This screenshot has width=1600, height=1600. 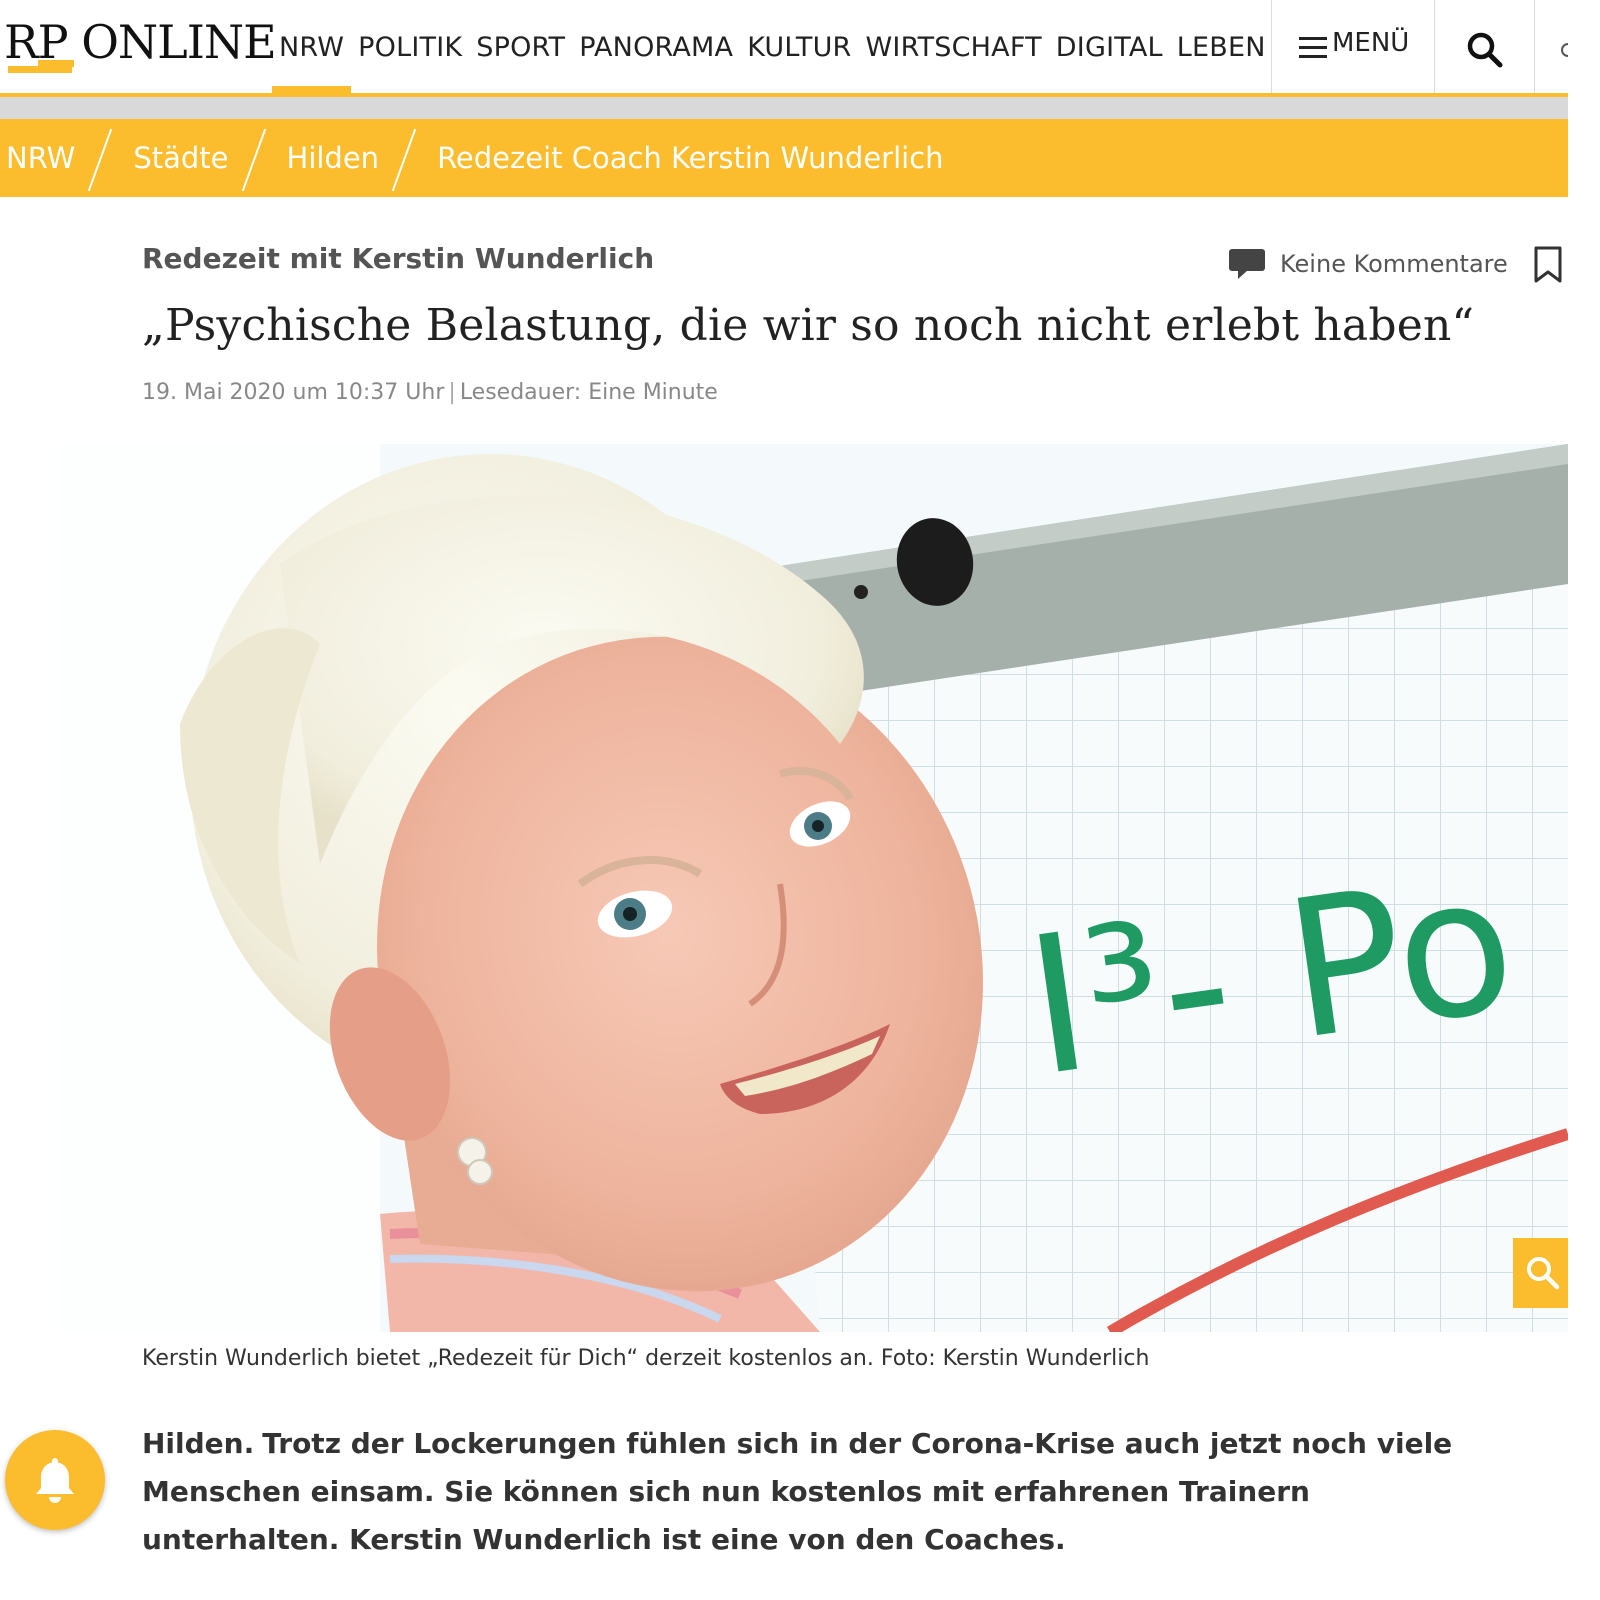 I want to click on breadcrumb-item-current: Redezeit Coach Kerstin Wunderlich, so click(x=687, y=158).